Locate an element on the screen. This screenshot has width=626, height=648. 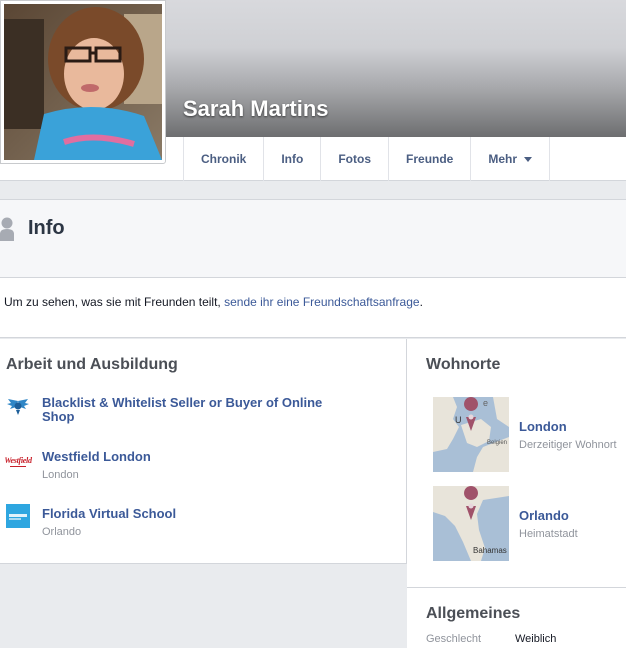
profile-tabs: Chronik Info Fotos Freunde Mehr is located at coordinates (367, 159).